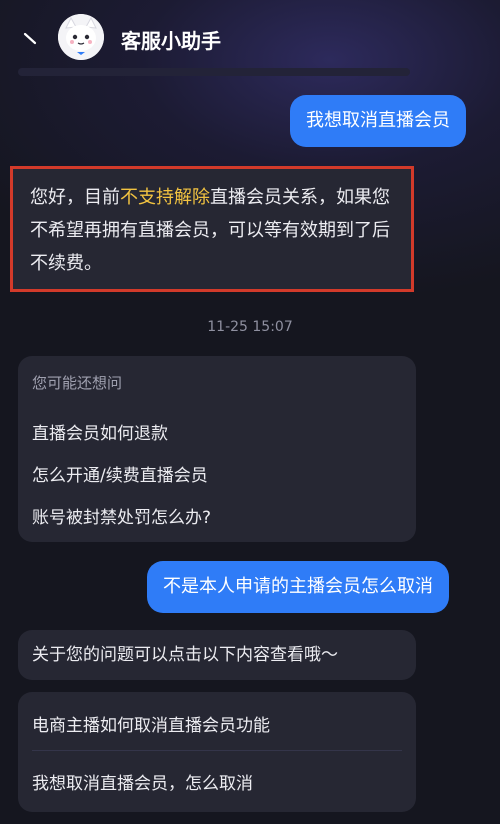  I want to click on suggestion-item: 怎么开通/续费直播会员, so click(120, 473).